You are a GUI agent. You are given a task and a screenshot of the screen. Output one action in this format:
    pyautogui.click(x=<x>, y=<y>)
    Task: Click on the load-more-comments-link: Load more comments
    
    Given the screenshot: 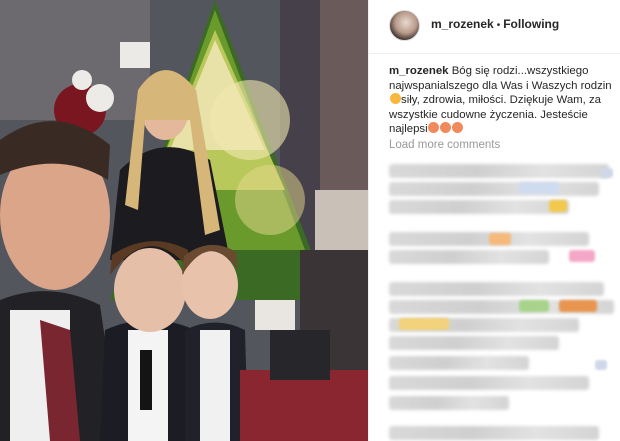 What is the action you would take?
    pyautogui.click(x=444, y=145)
    